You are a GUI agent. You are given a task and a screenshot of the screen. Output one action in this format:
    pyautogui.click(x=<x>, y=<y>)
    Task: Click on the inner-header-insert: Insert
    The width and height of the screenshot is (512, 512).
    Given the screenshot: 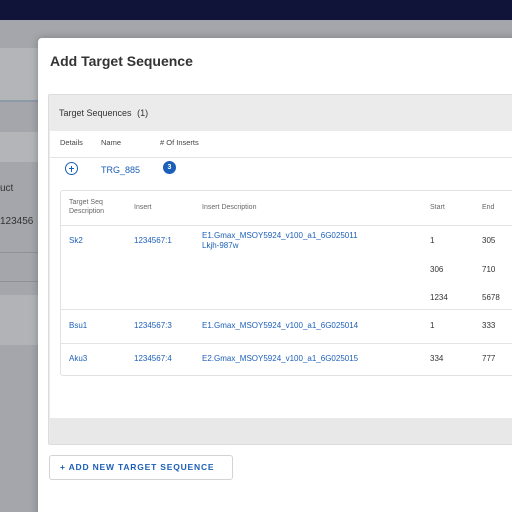 What is the action you would take?
    pyautogui.click(x=143, y=207)
    